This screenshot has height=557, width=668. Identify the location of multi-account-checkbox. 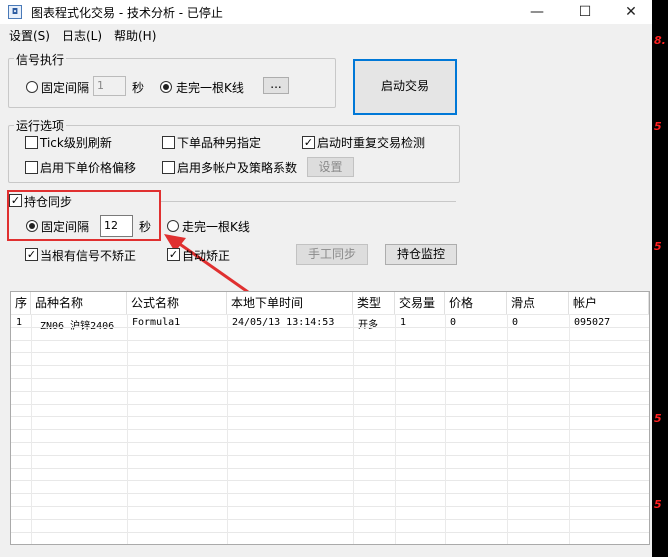
(168, 167).